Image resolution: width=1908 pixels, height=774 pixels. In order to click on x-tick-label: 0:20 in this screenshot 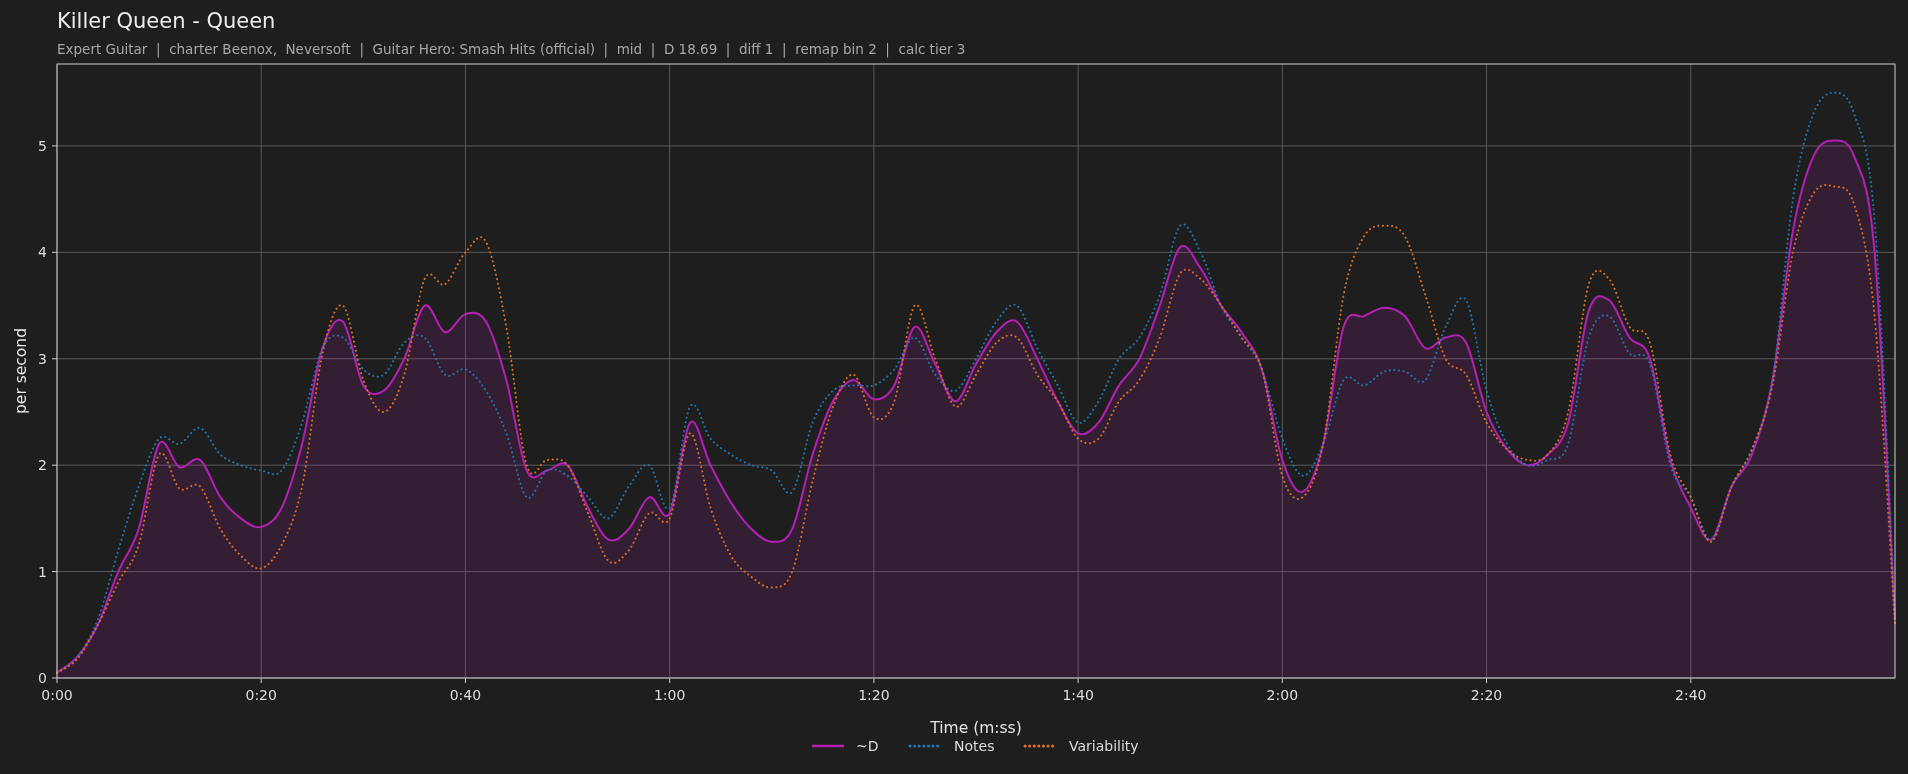, I will do `click(261, 695)`.